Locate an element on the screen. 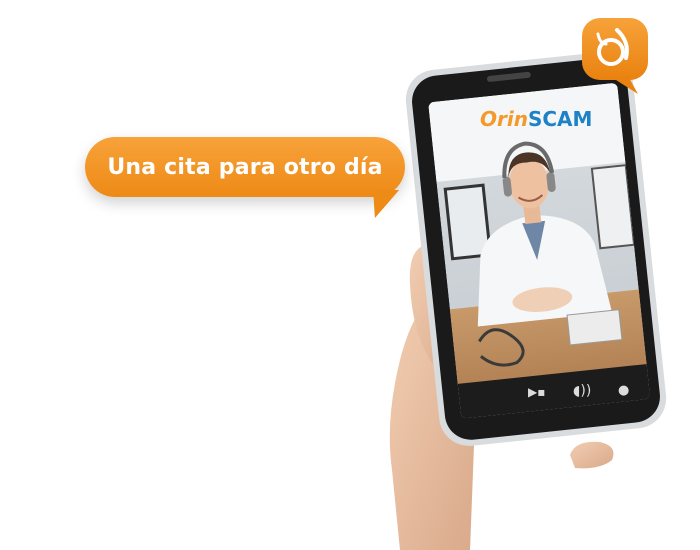 This screenshot has height=550, width=700. logo-part2: SCAM is located at coordinates (560, 119).